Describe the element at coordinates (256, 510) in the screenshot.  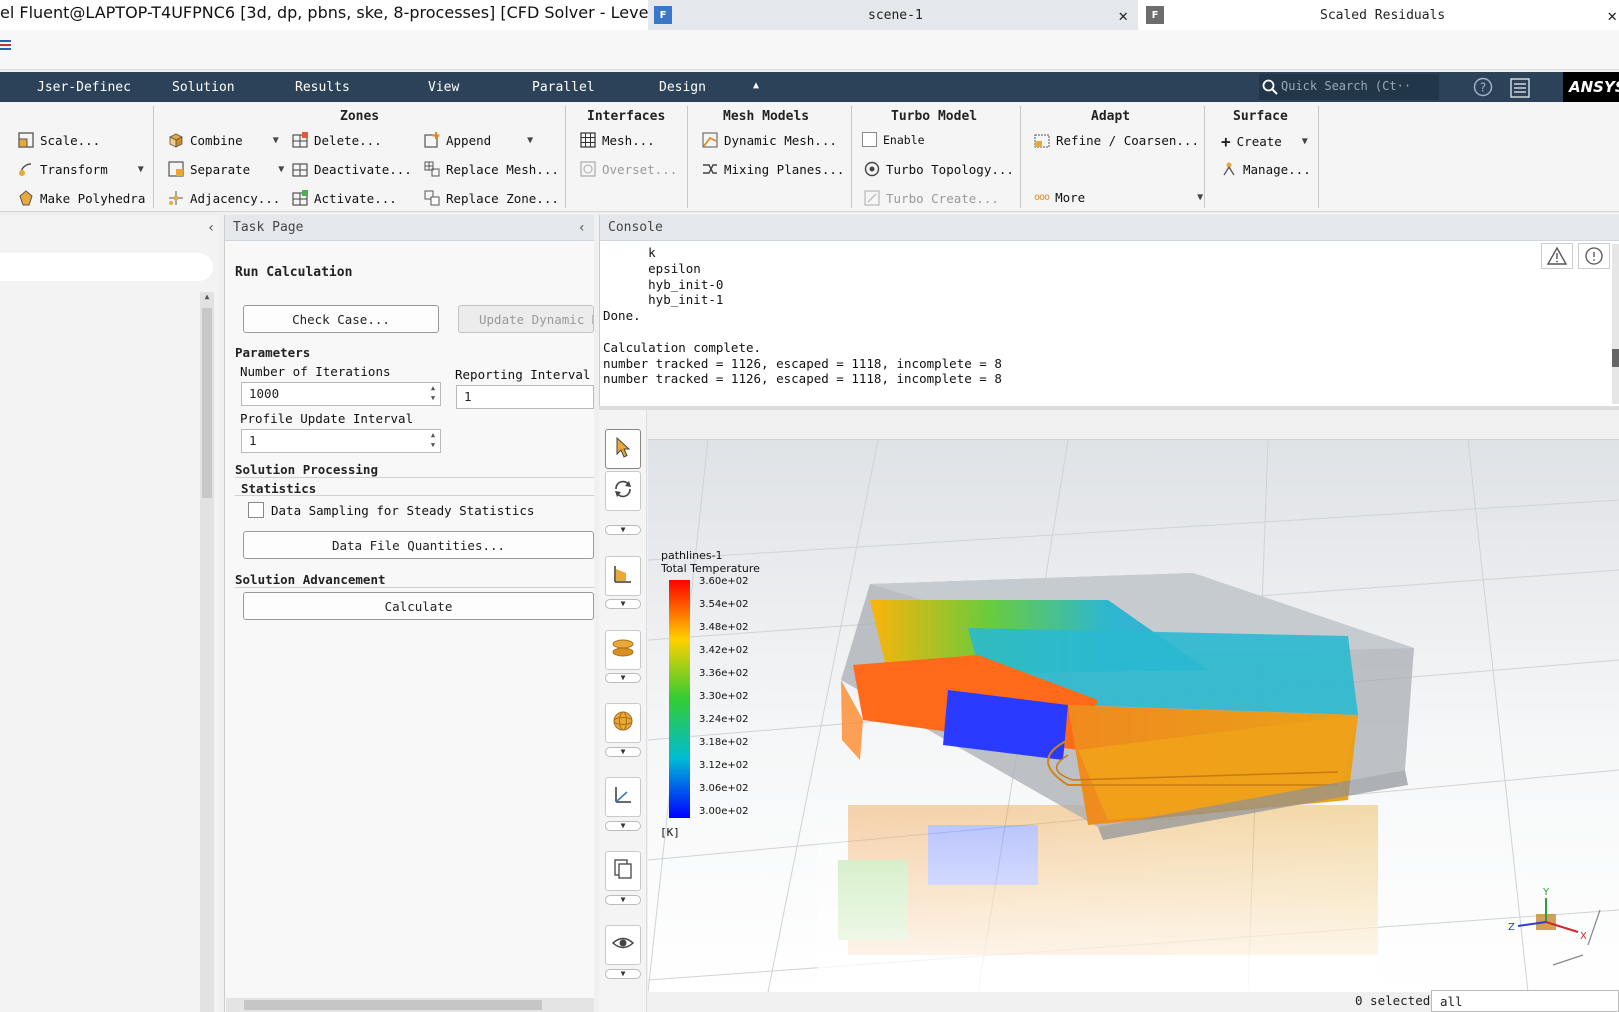
I see `data-sampling-checkbox` at that location.